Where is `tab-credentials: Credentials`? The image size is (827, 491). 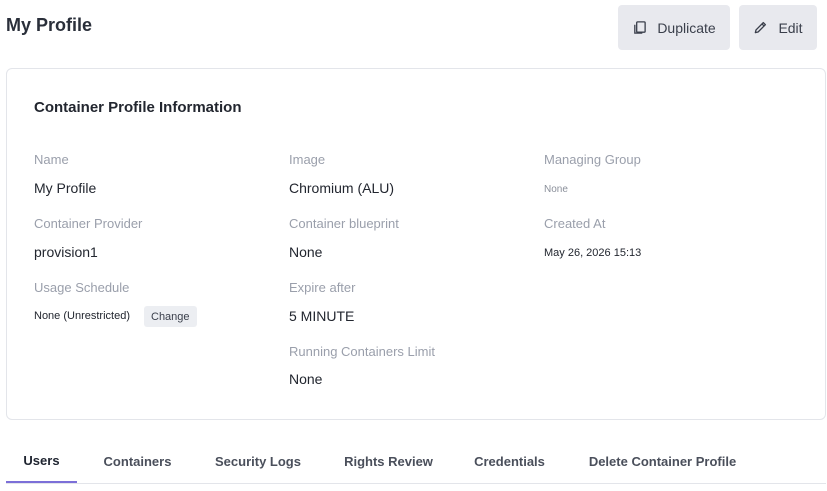
tab-credentials: Credentials is located at coordinates (509, 461).